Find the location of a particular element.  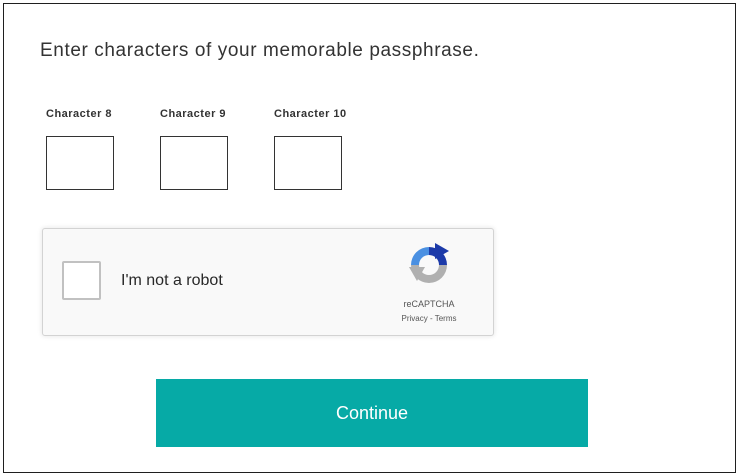

recaptcha-logo-icon is located at coordinates (429, 263).